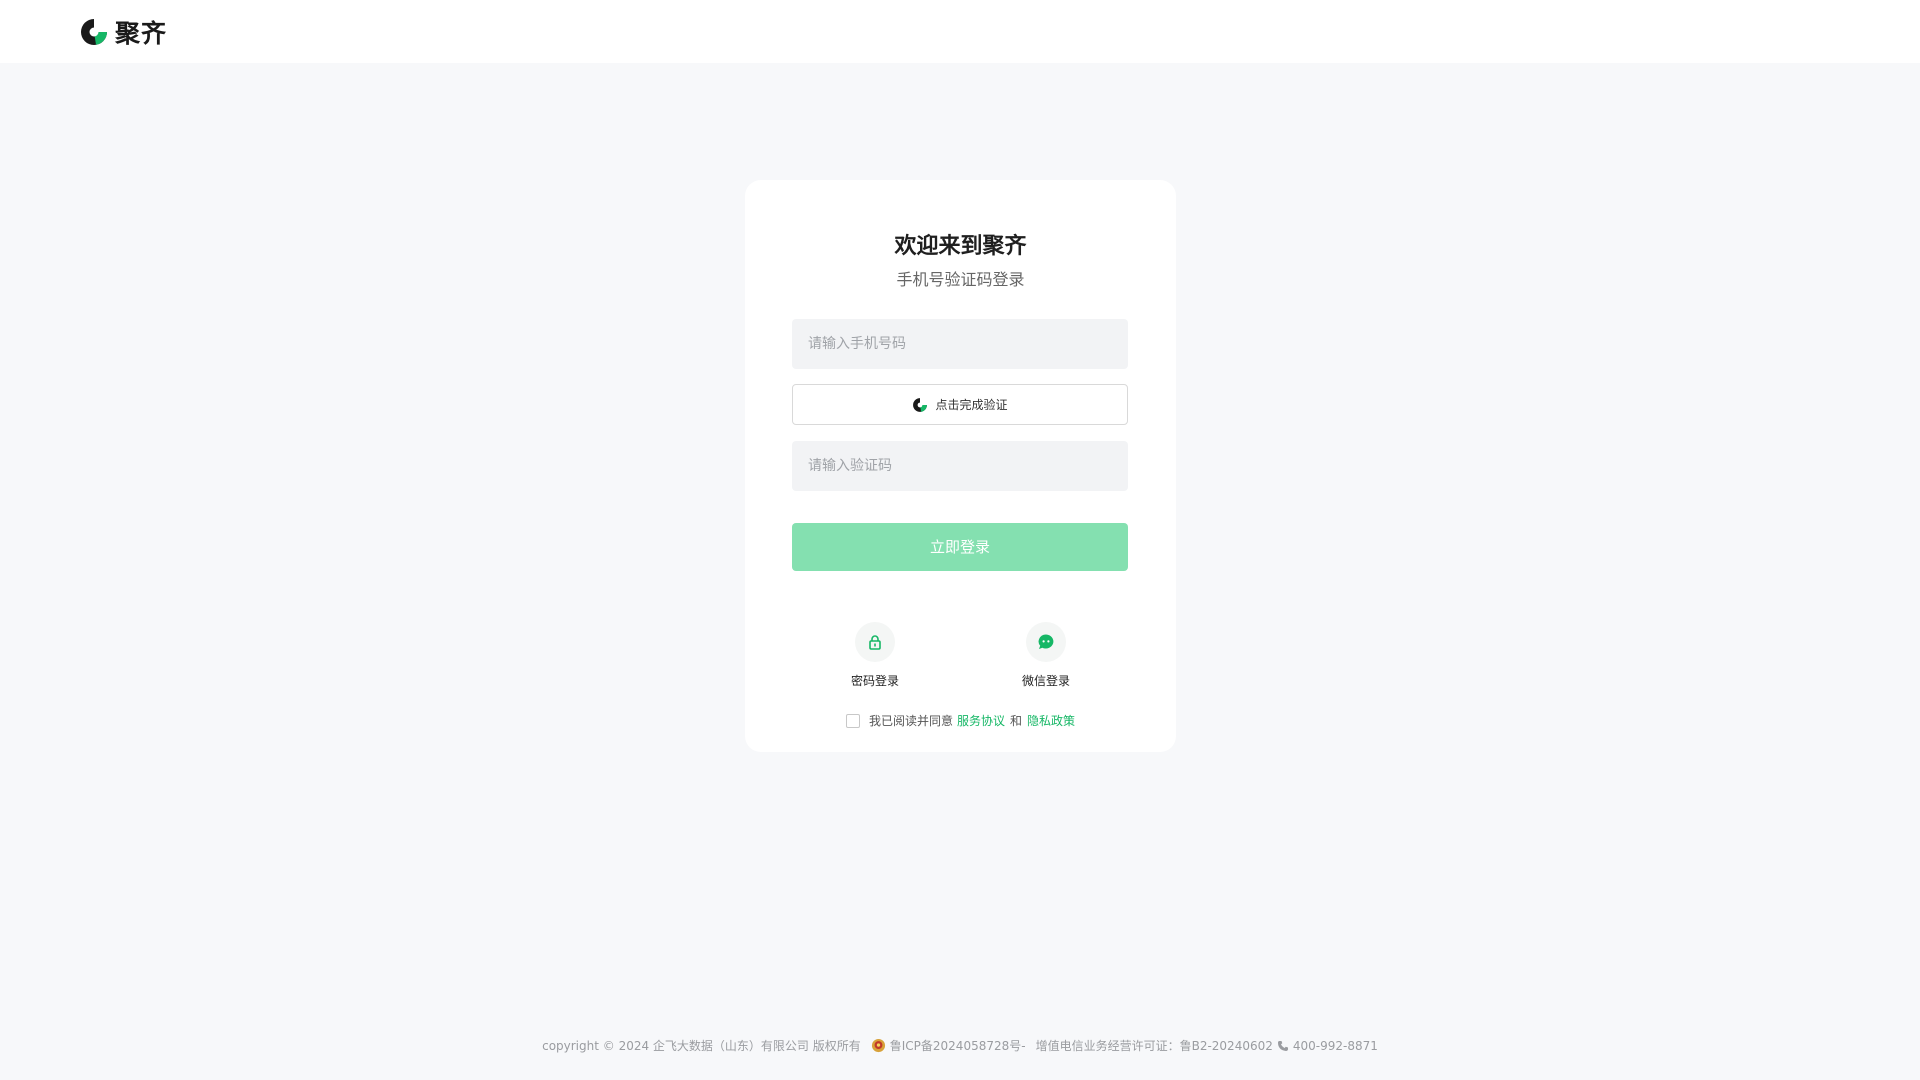  Describe the element at coordinates (1335, 1045) in the screenshot. I see `service-phone: 400-992-8871` at that location.